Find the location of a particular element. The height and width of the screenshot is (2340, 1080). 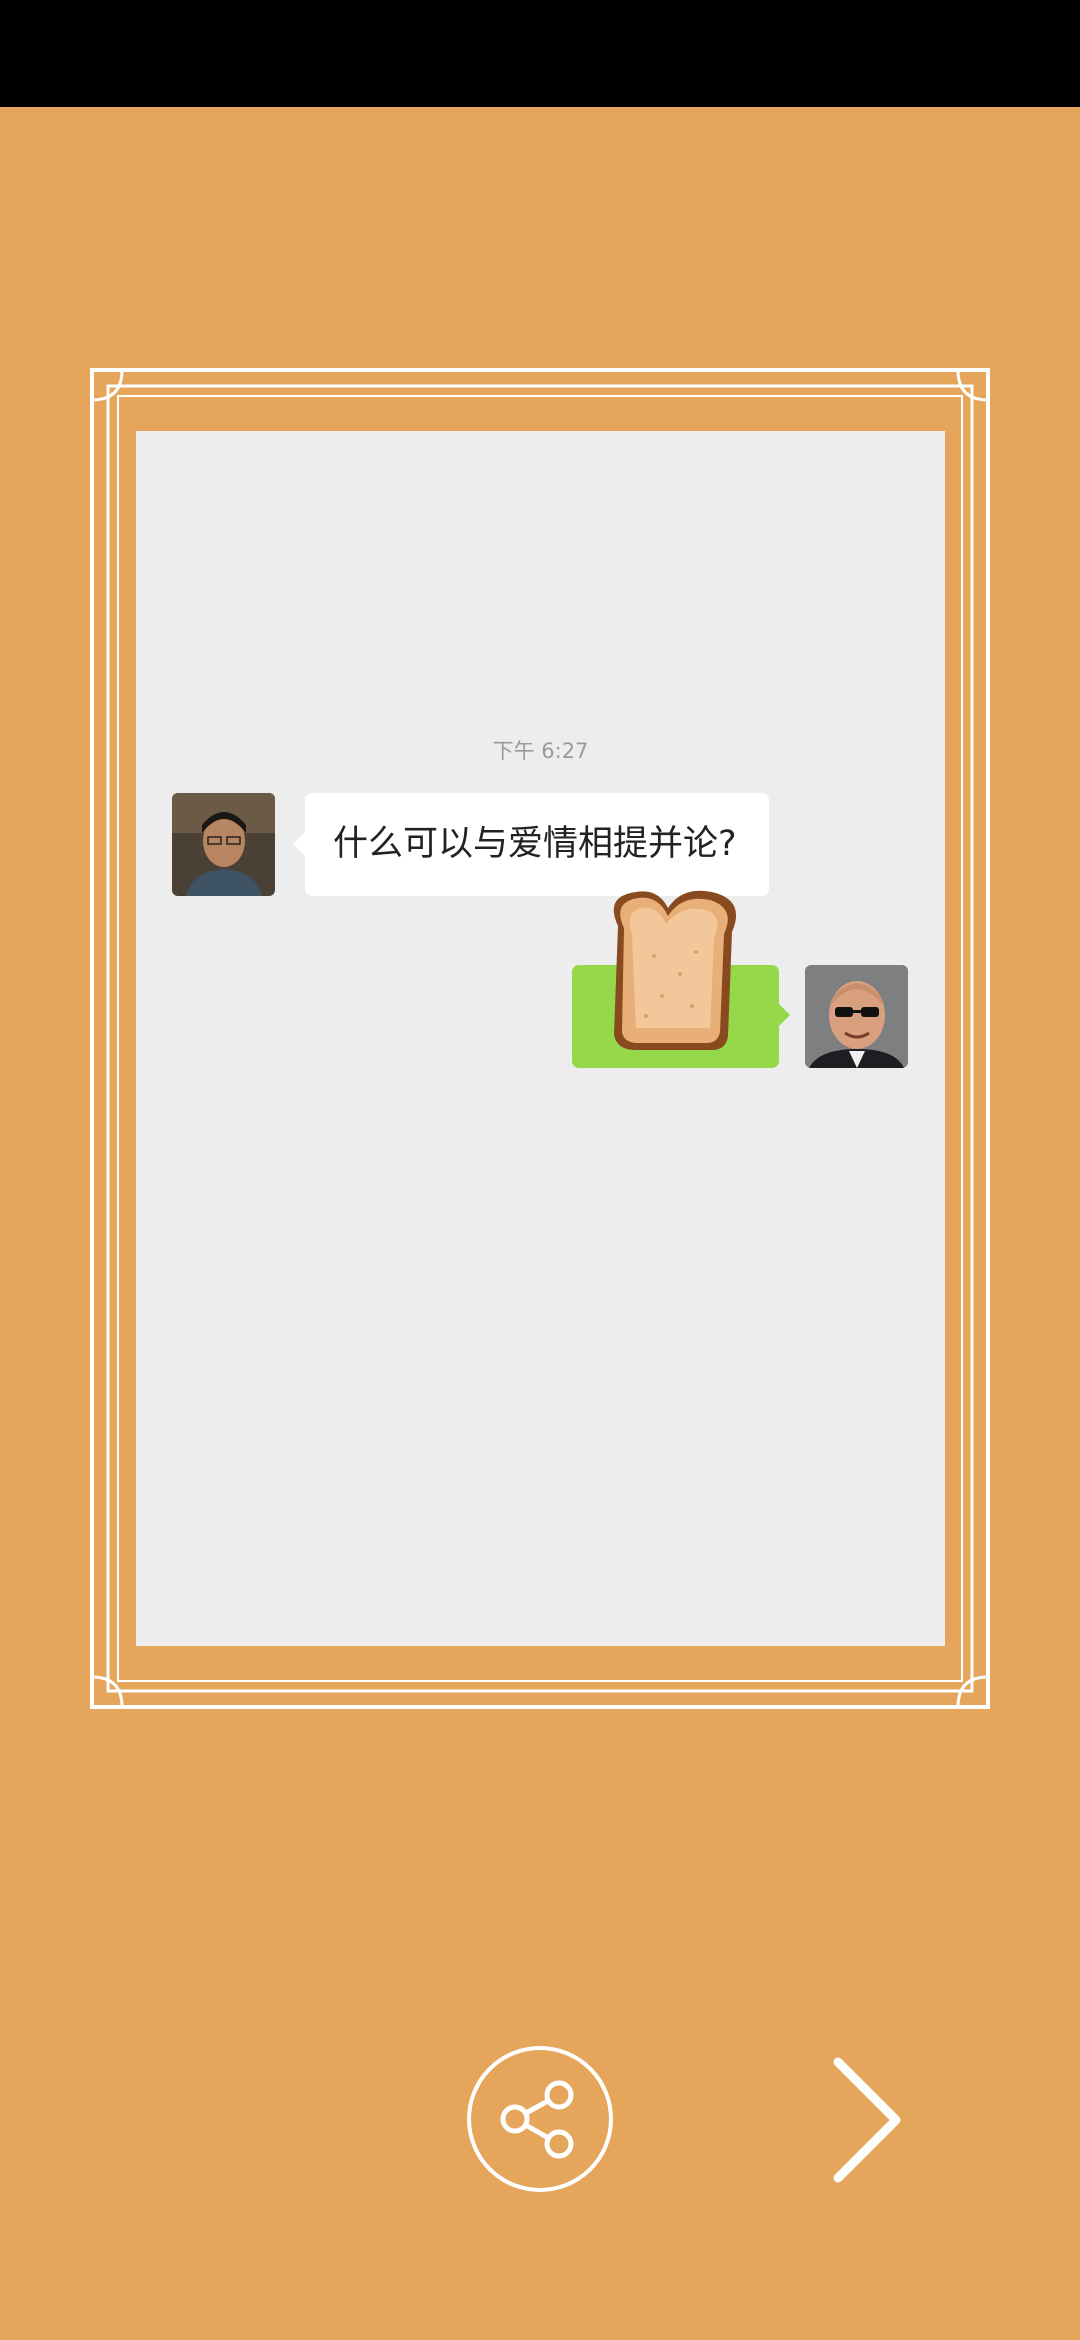

share-button is located at coordinates (540, 2119).